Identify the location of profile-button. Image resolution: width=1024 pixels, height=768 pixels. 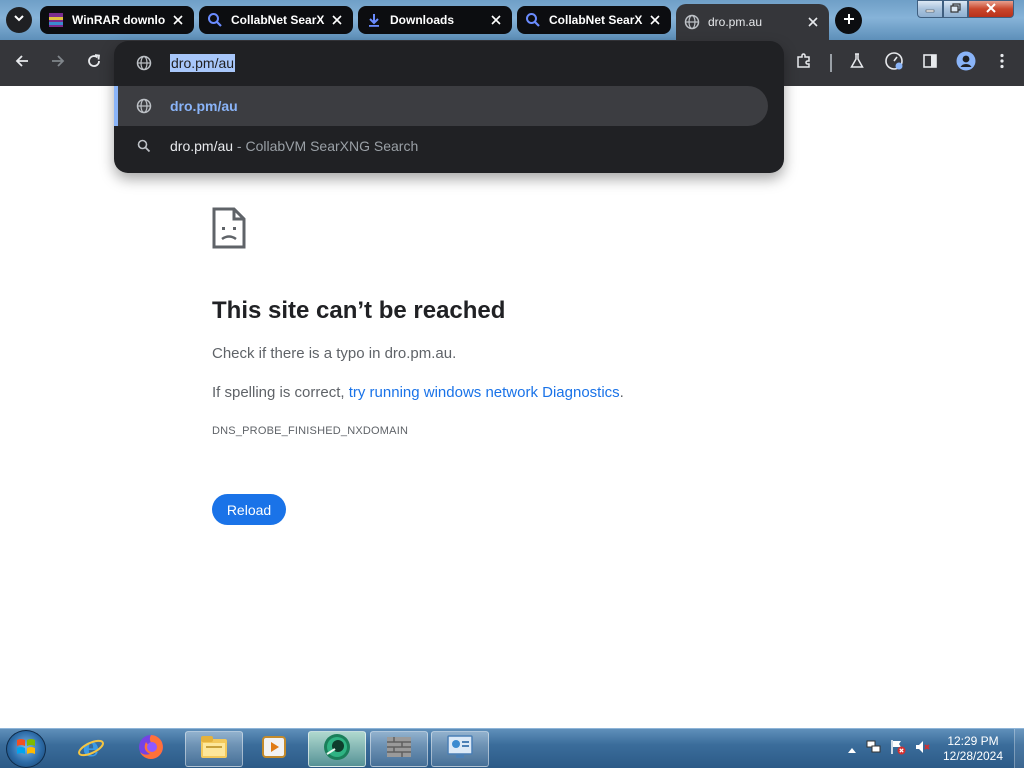
(966, 63).